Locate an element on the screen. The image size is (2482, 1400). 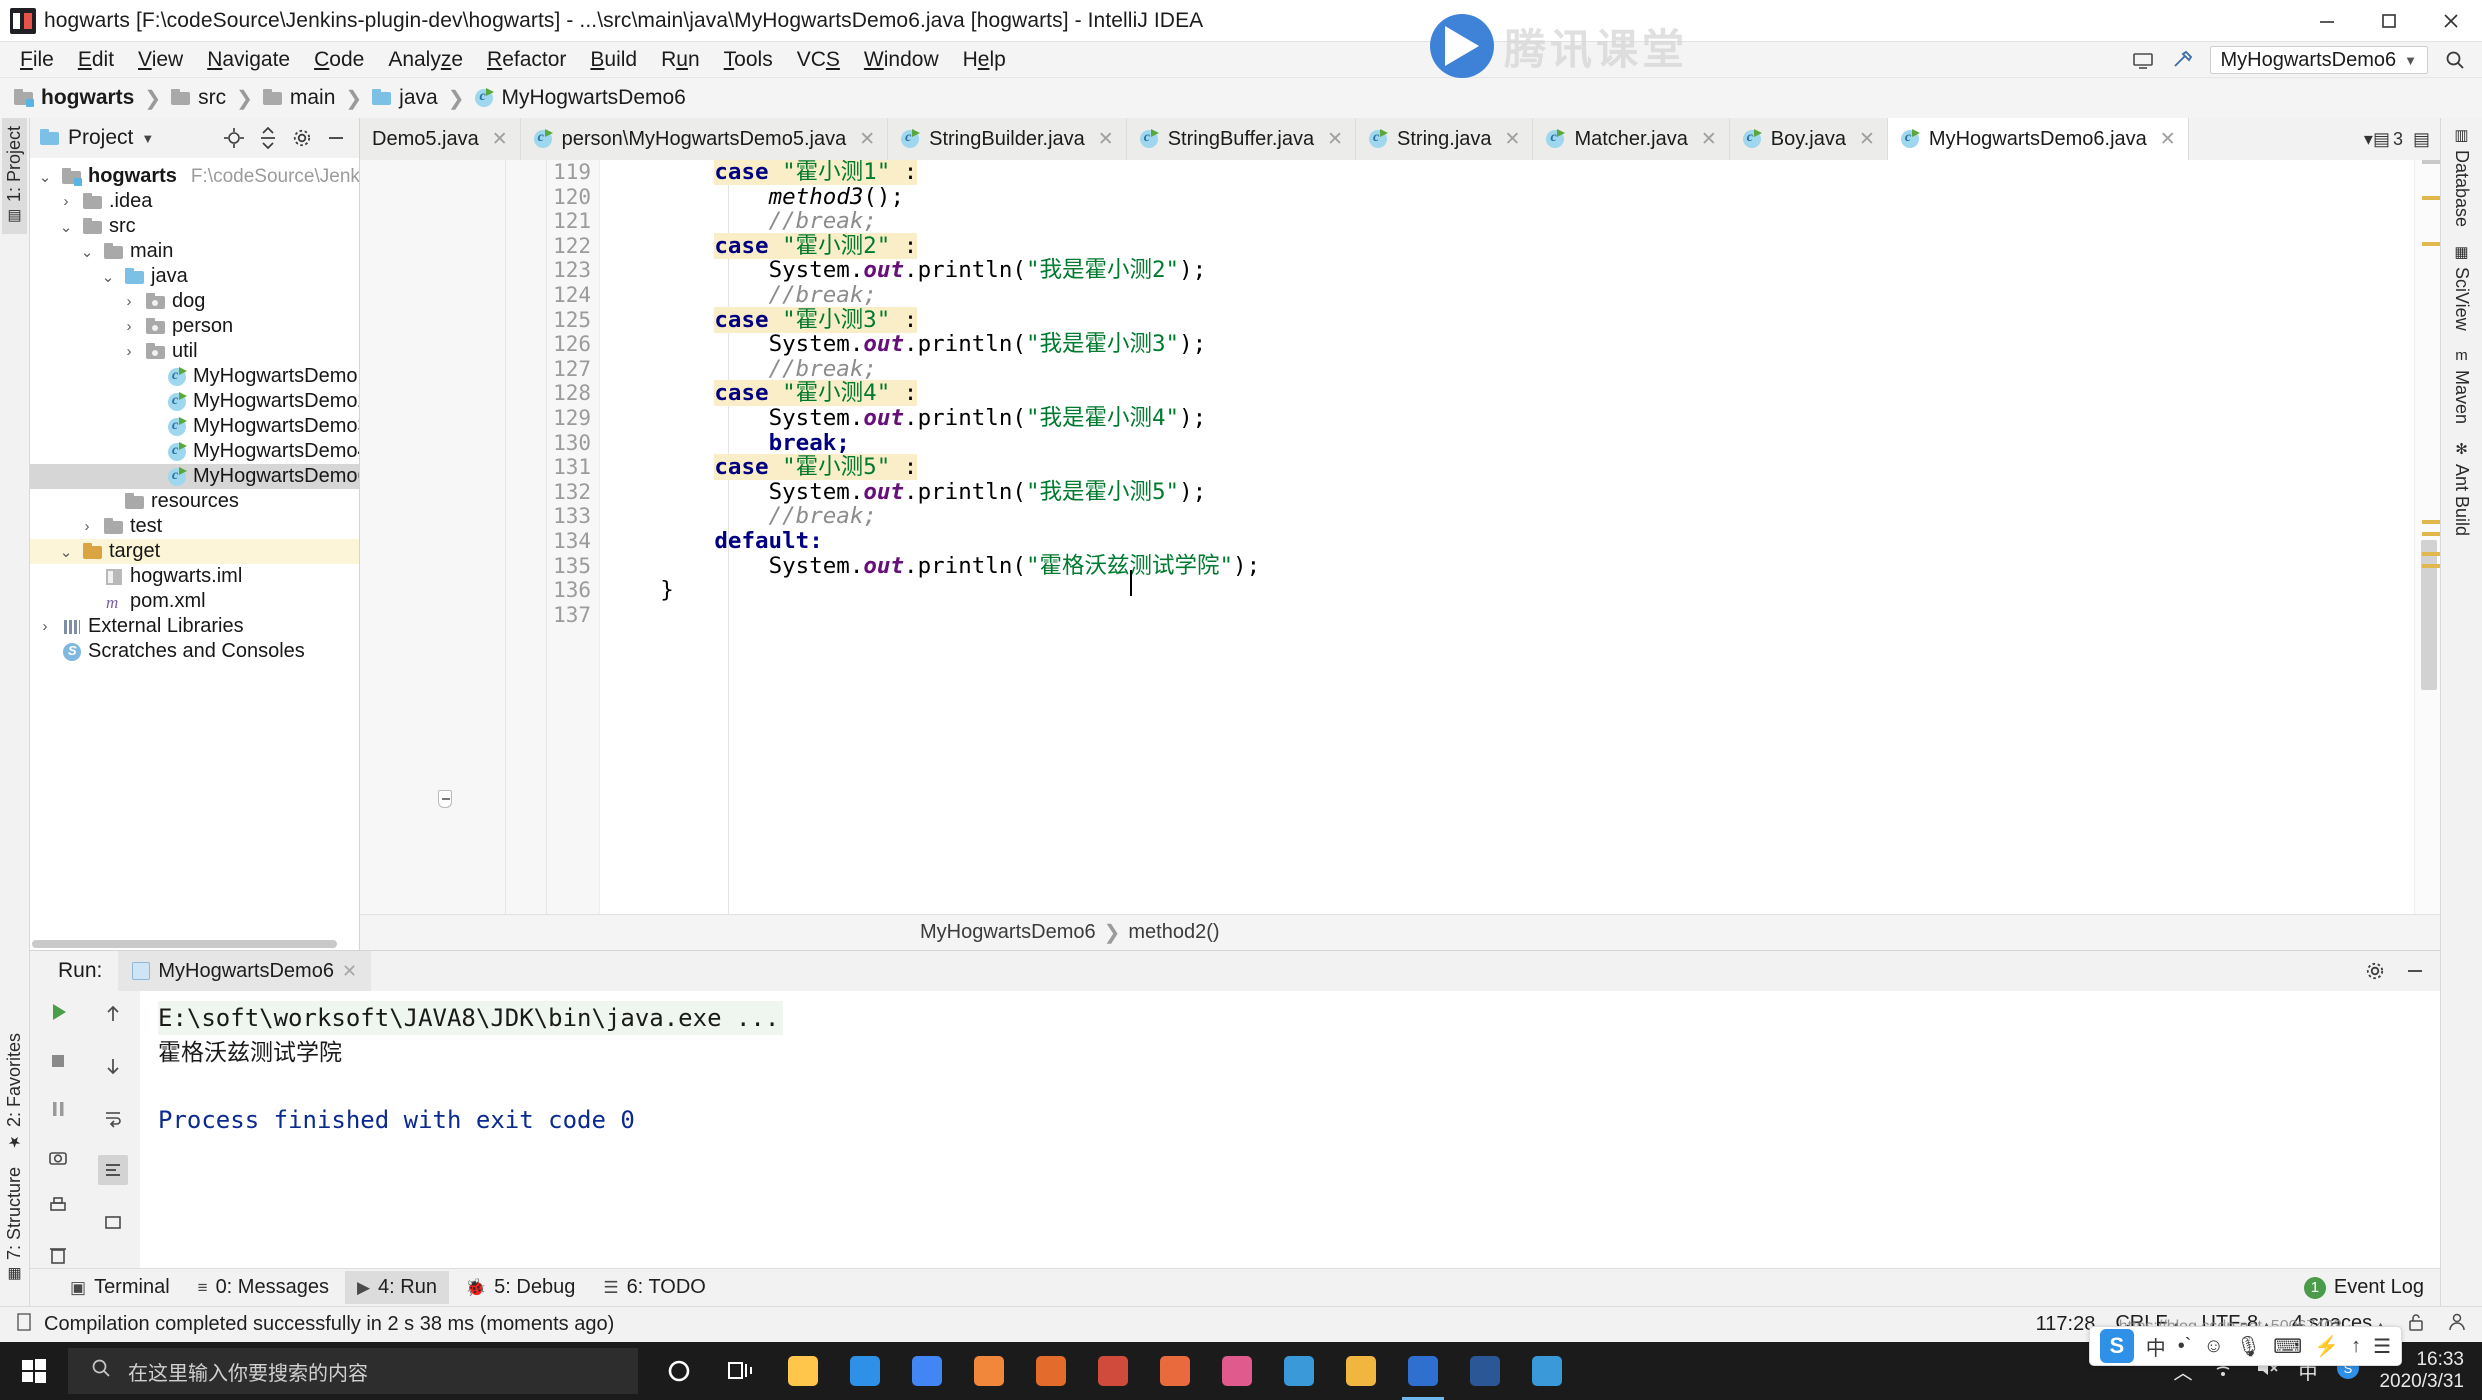
editor-tab-overflow: ▾▤ 3 ▤ is located at coordinates (2396, 139).